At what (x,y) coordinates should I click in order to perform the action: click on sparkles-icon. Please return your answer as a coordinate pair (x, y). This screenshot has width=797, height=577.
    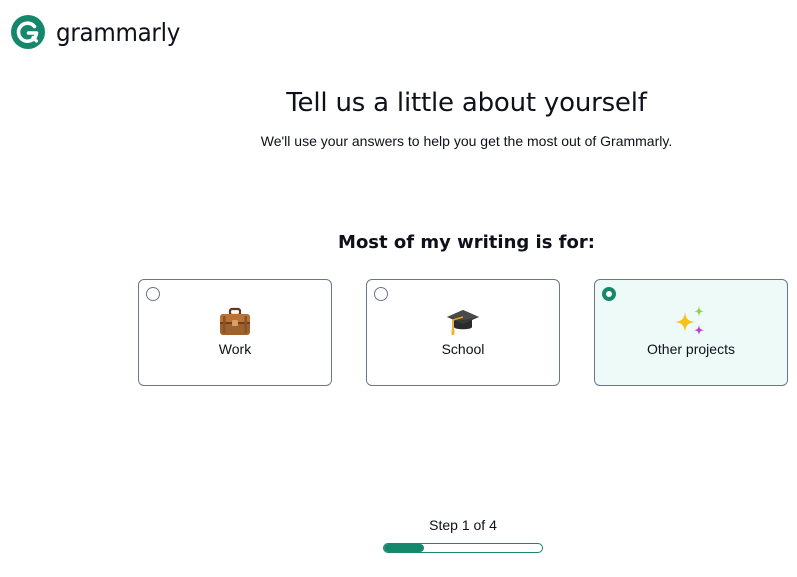
    Looking at the image, I should click on (691, 322).